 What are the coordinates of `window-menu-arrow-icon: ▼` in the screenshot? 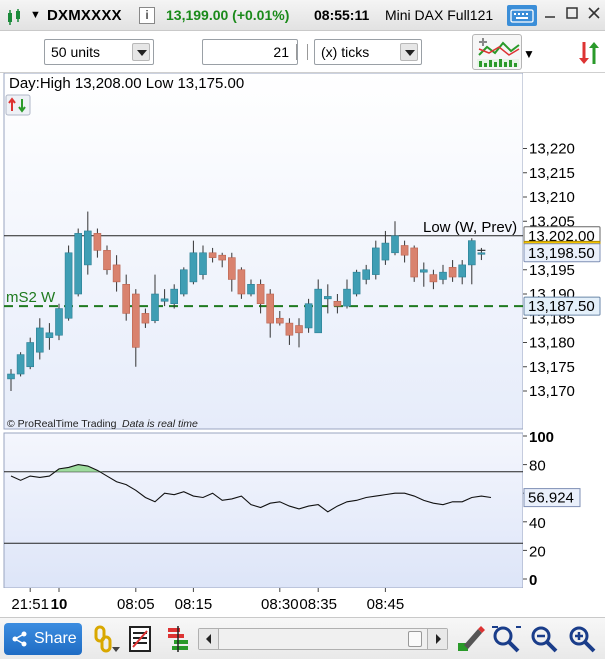 It's located at (35, 15).